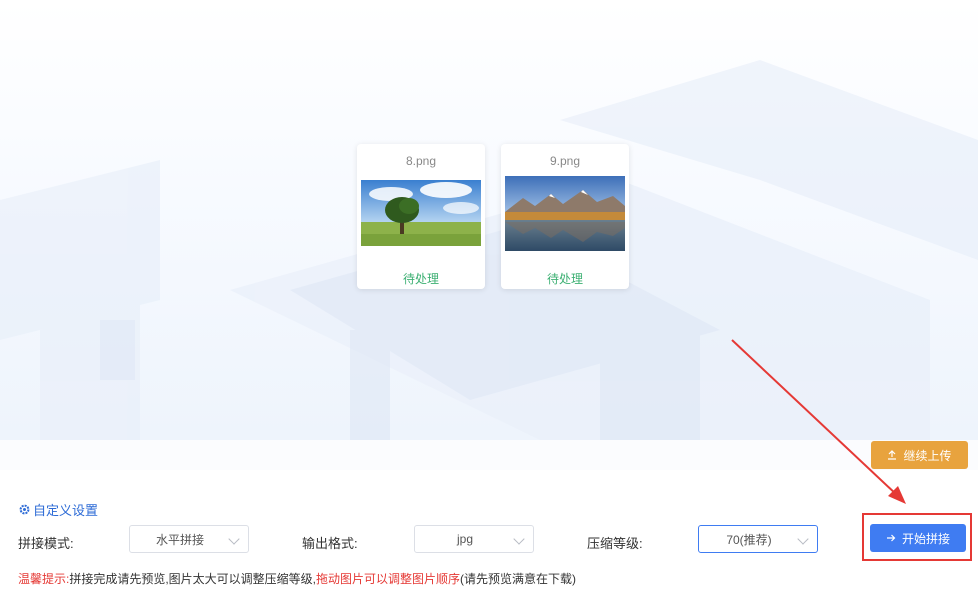  I want to click on format-select: jpg, so click(474, 539).